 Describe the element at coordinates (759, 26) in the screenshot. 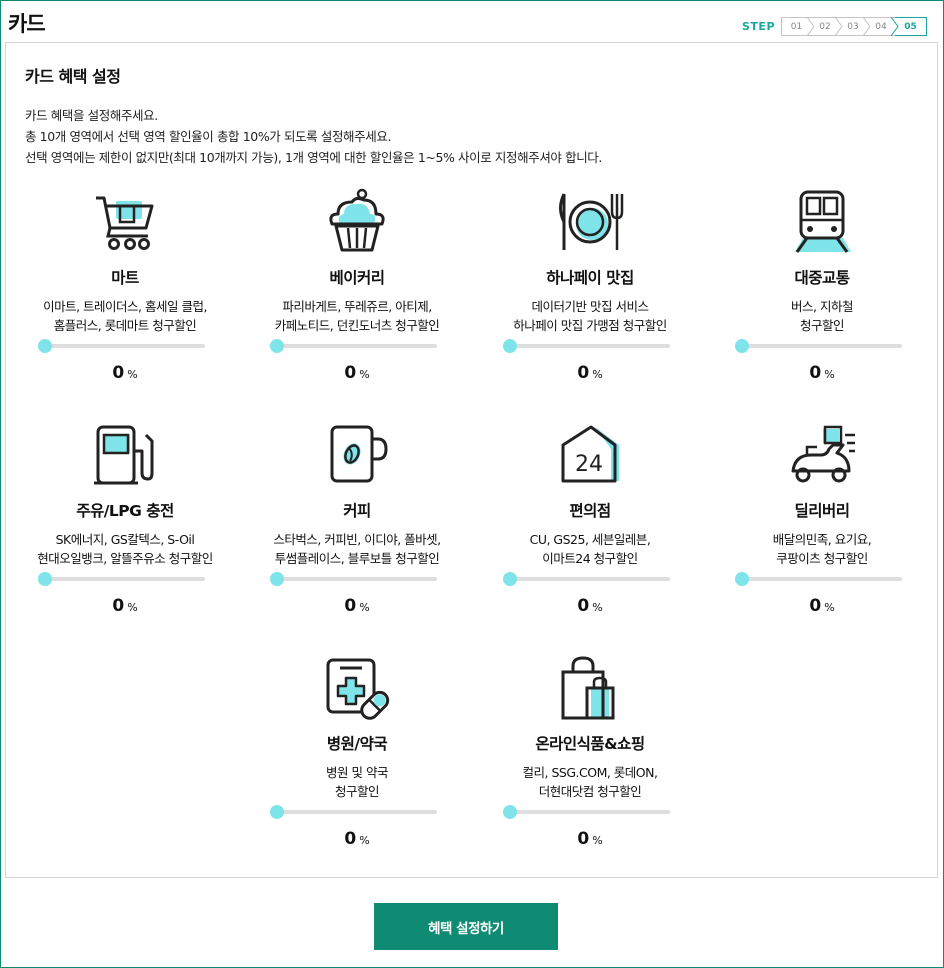

I see `step-label: STEP` at that location.